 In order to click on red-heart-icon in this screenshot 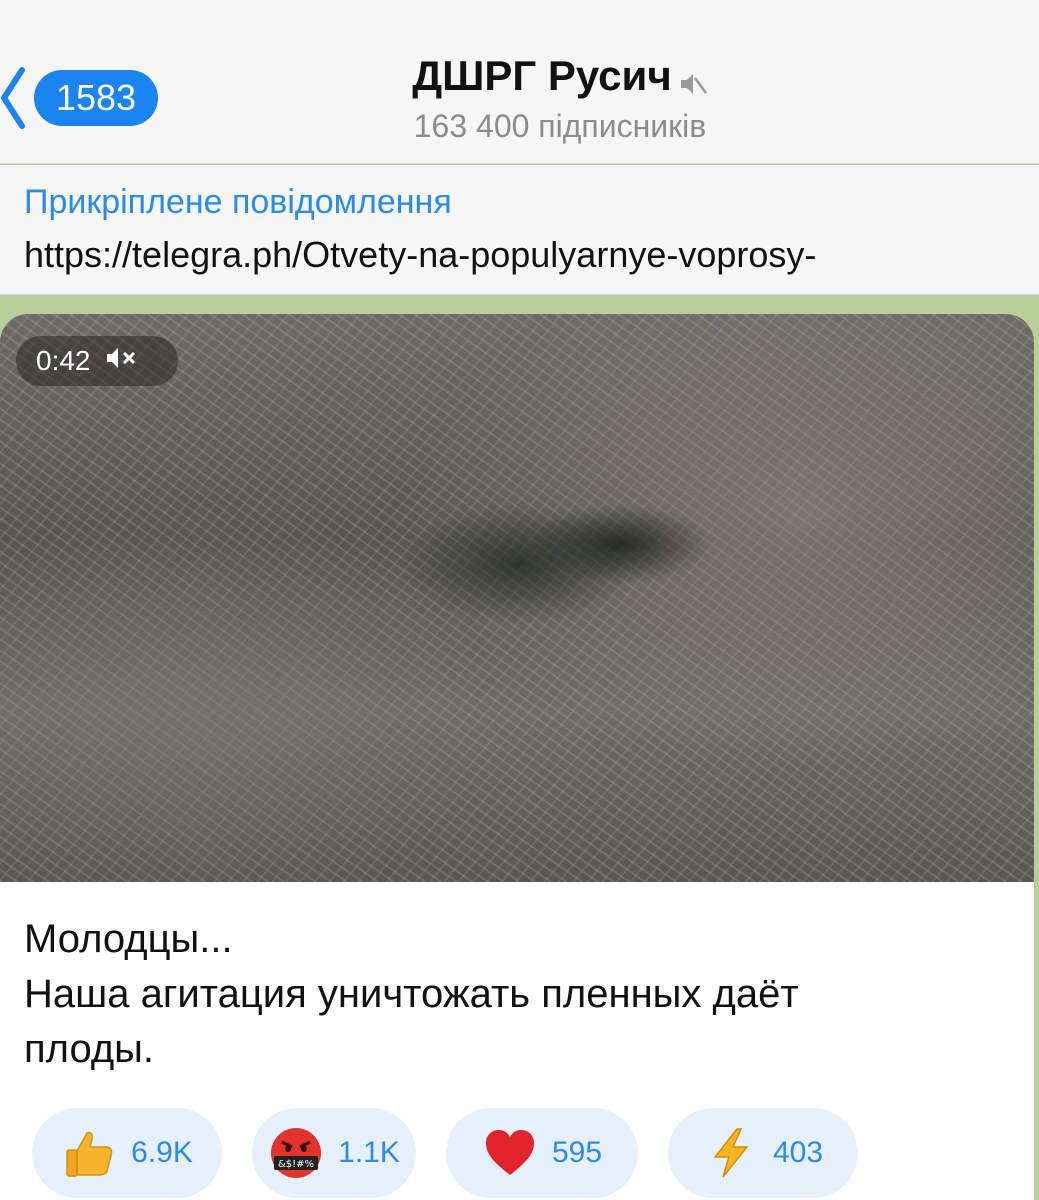, I will do `click(510, 1153)`.